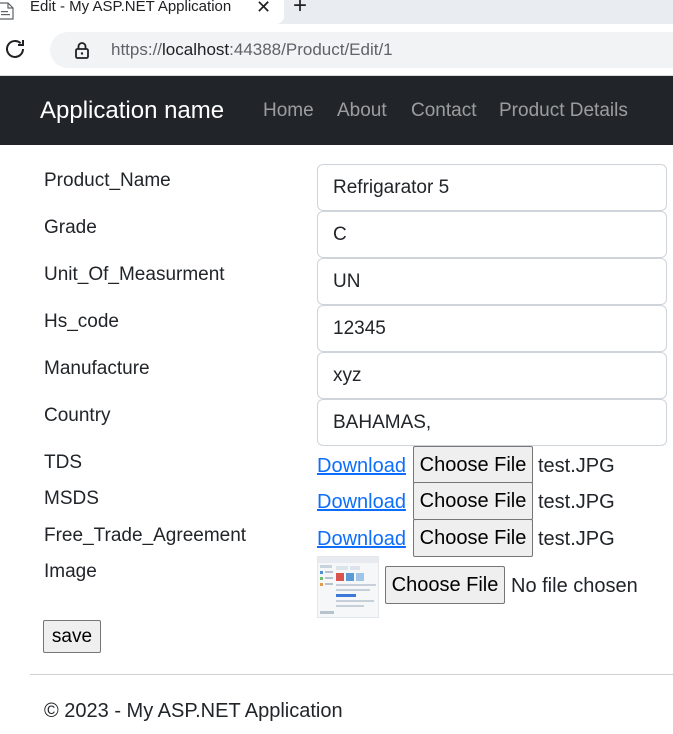 This screenshot has height=734, width=673. I want to click on label-msds: MSDS, so click(71, 498).